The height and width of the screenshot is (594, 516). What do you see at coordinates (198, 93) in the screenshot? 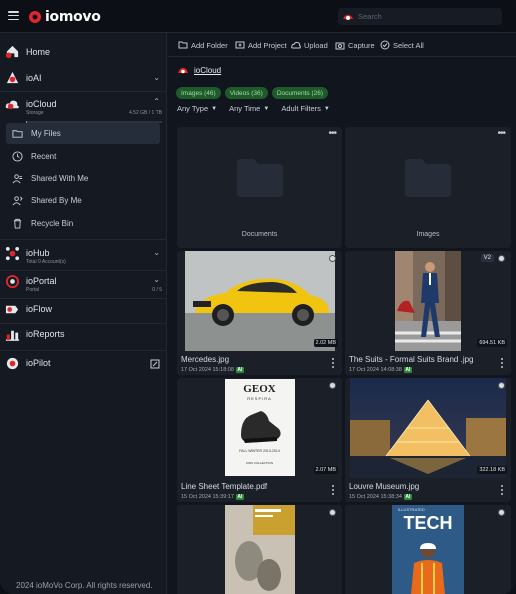
I see `chip-images: Images (46)` at bounding box center [198, 93].